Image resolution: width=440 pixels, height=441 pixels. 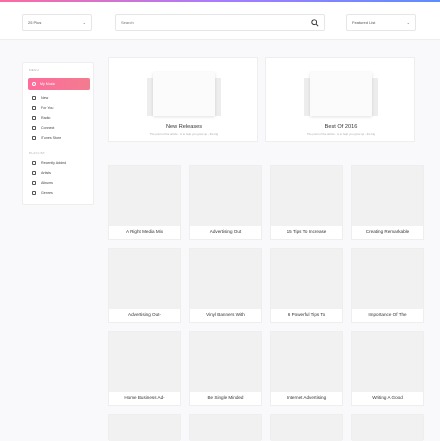 I want to click on album-card: Importance Of The, so click(x=387, y=285).